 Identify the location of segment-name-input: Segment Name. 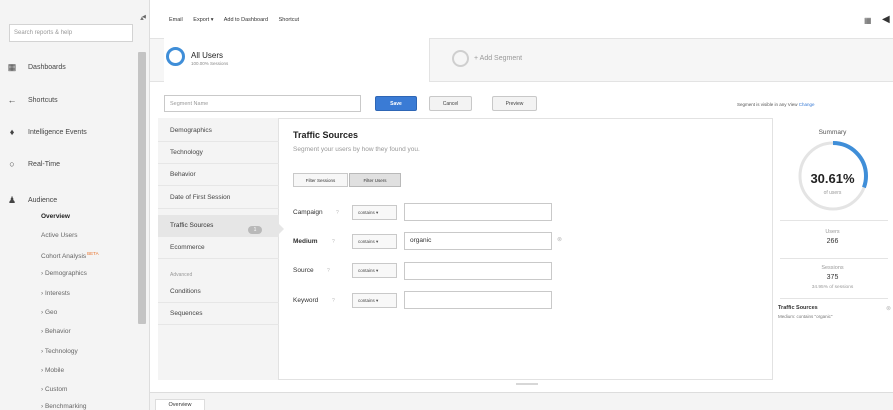
(262, 103).